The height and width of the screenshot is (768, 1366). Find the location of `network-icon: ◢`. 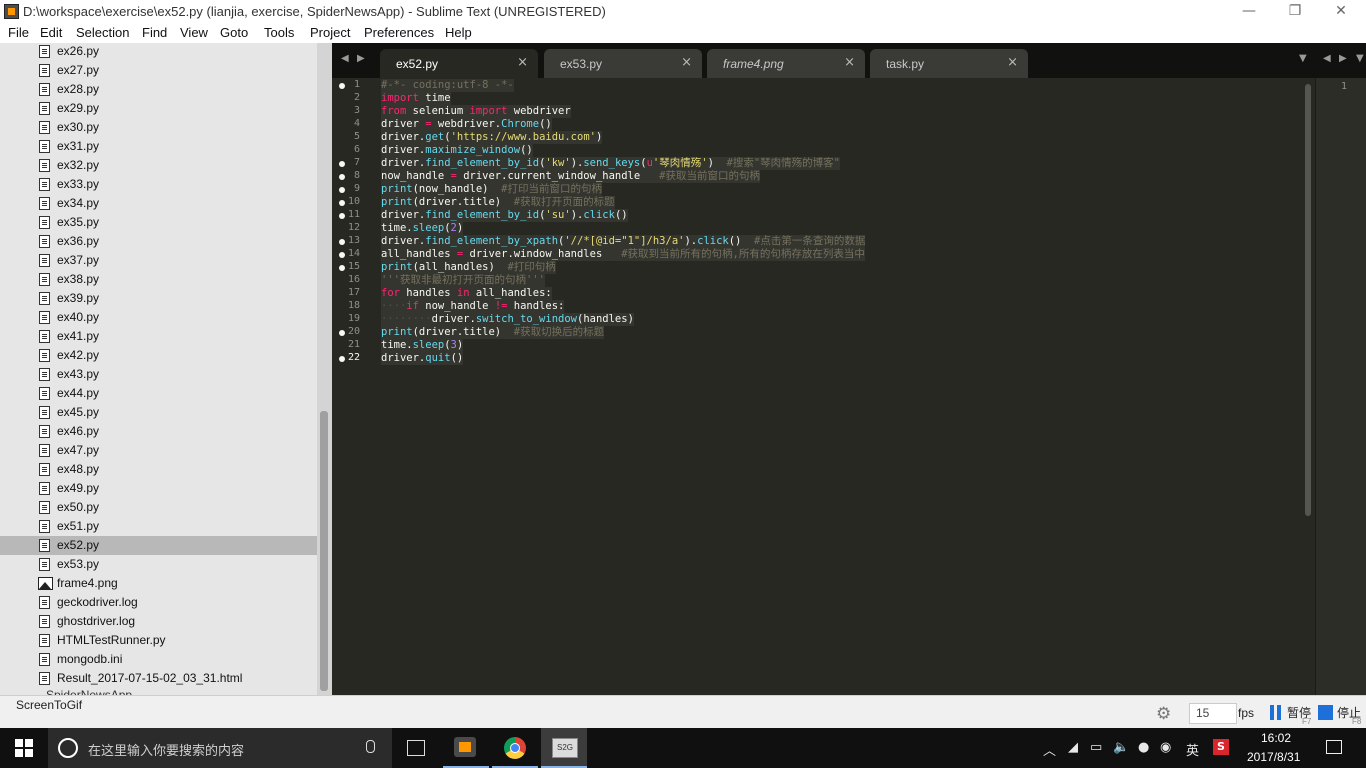

network-icon: ◢ is located at coordinates (1073, 747).